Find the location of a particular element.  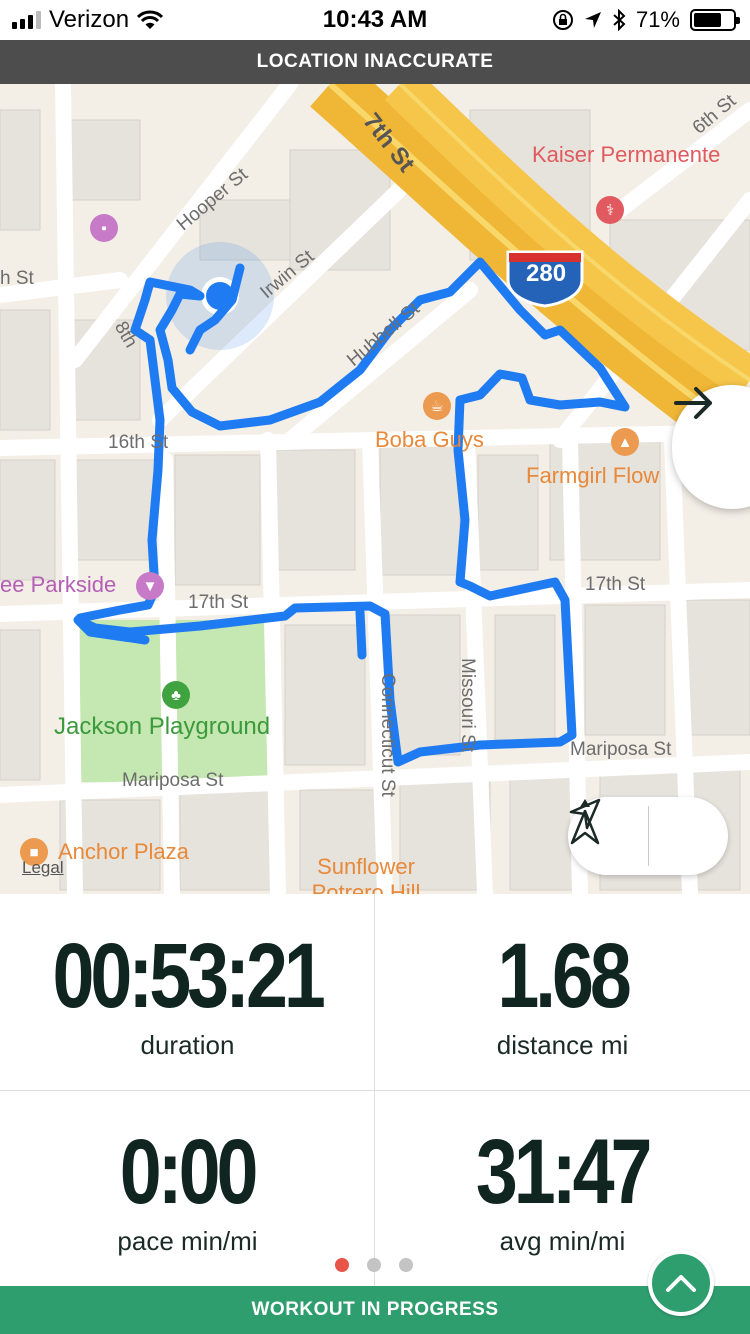

cinema-icon: ▪ is located at coordinates (104, 228).